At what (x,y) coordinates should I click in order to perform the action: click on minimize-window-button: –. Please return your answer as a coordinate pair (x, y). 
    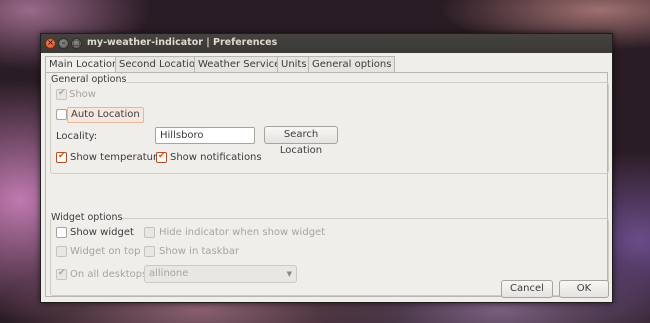
    Looking at the image, I should click on (63, 43).